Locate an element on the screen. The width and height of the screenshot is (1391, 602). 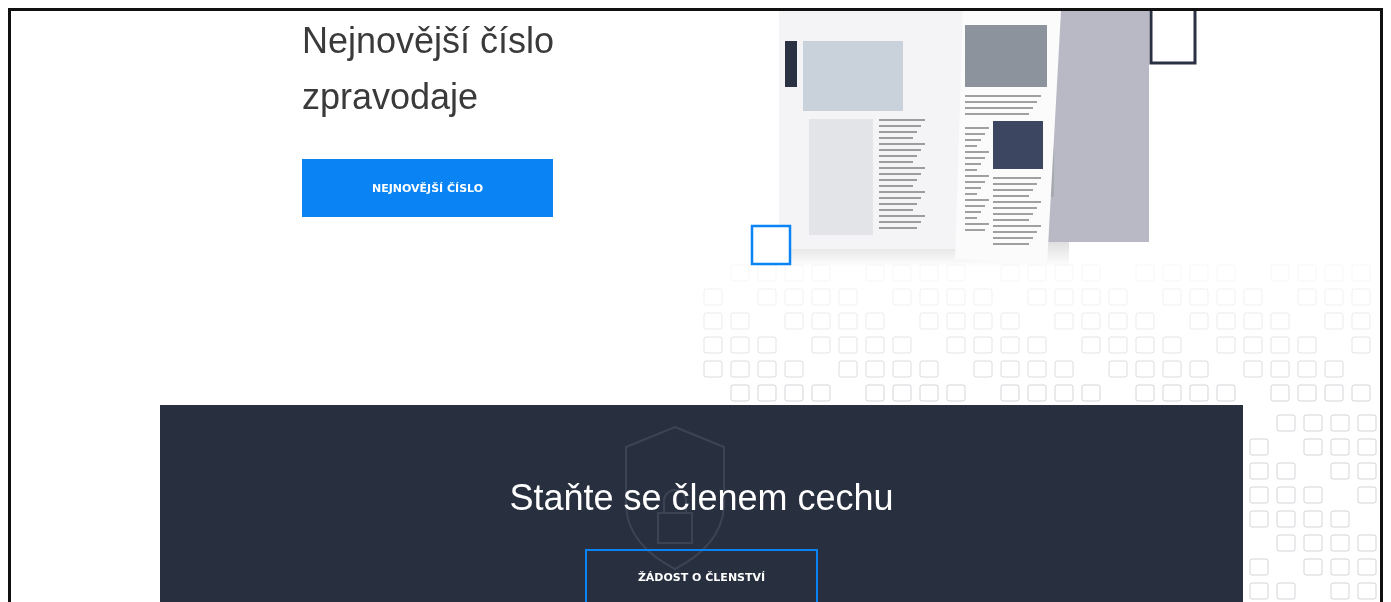
membership-heading: Staňte se členem cechu is located at coordinates (701, 498).